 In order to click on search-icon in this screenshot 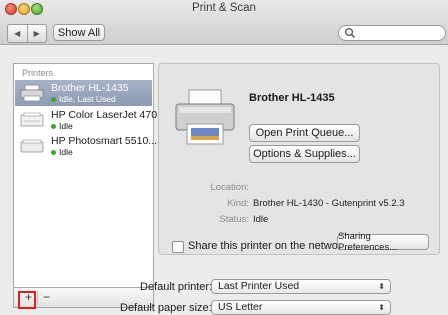, I will do `click(350, 33)`.